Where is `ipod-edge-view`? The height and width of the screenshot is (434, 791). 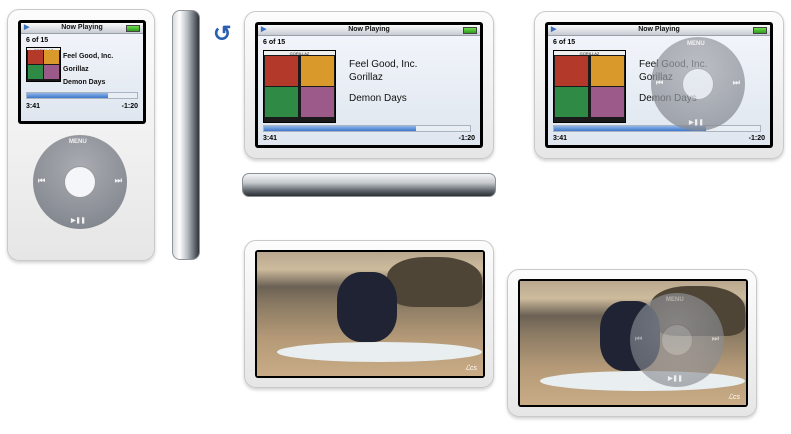
ipod-edge-view is located at coordinates (369, 185).